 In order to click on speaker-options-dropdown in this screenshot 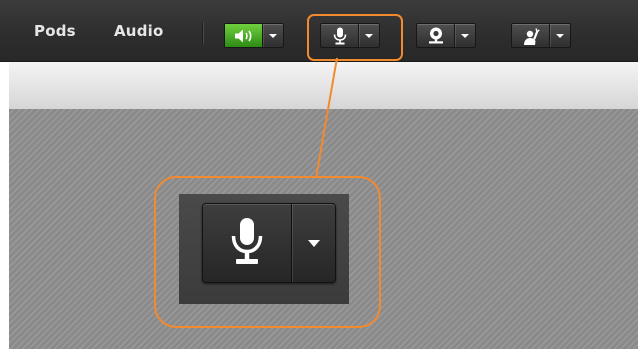, I will do `click(273, 35)`.